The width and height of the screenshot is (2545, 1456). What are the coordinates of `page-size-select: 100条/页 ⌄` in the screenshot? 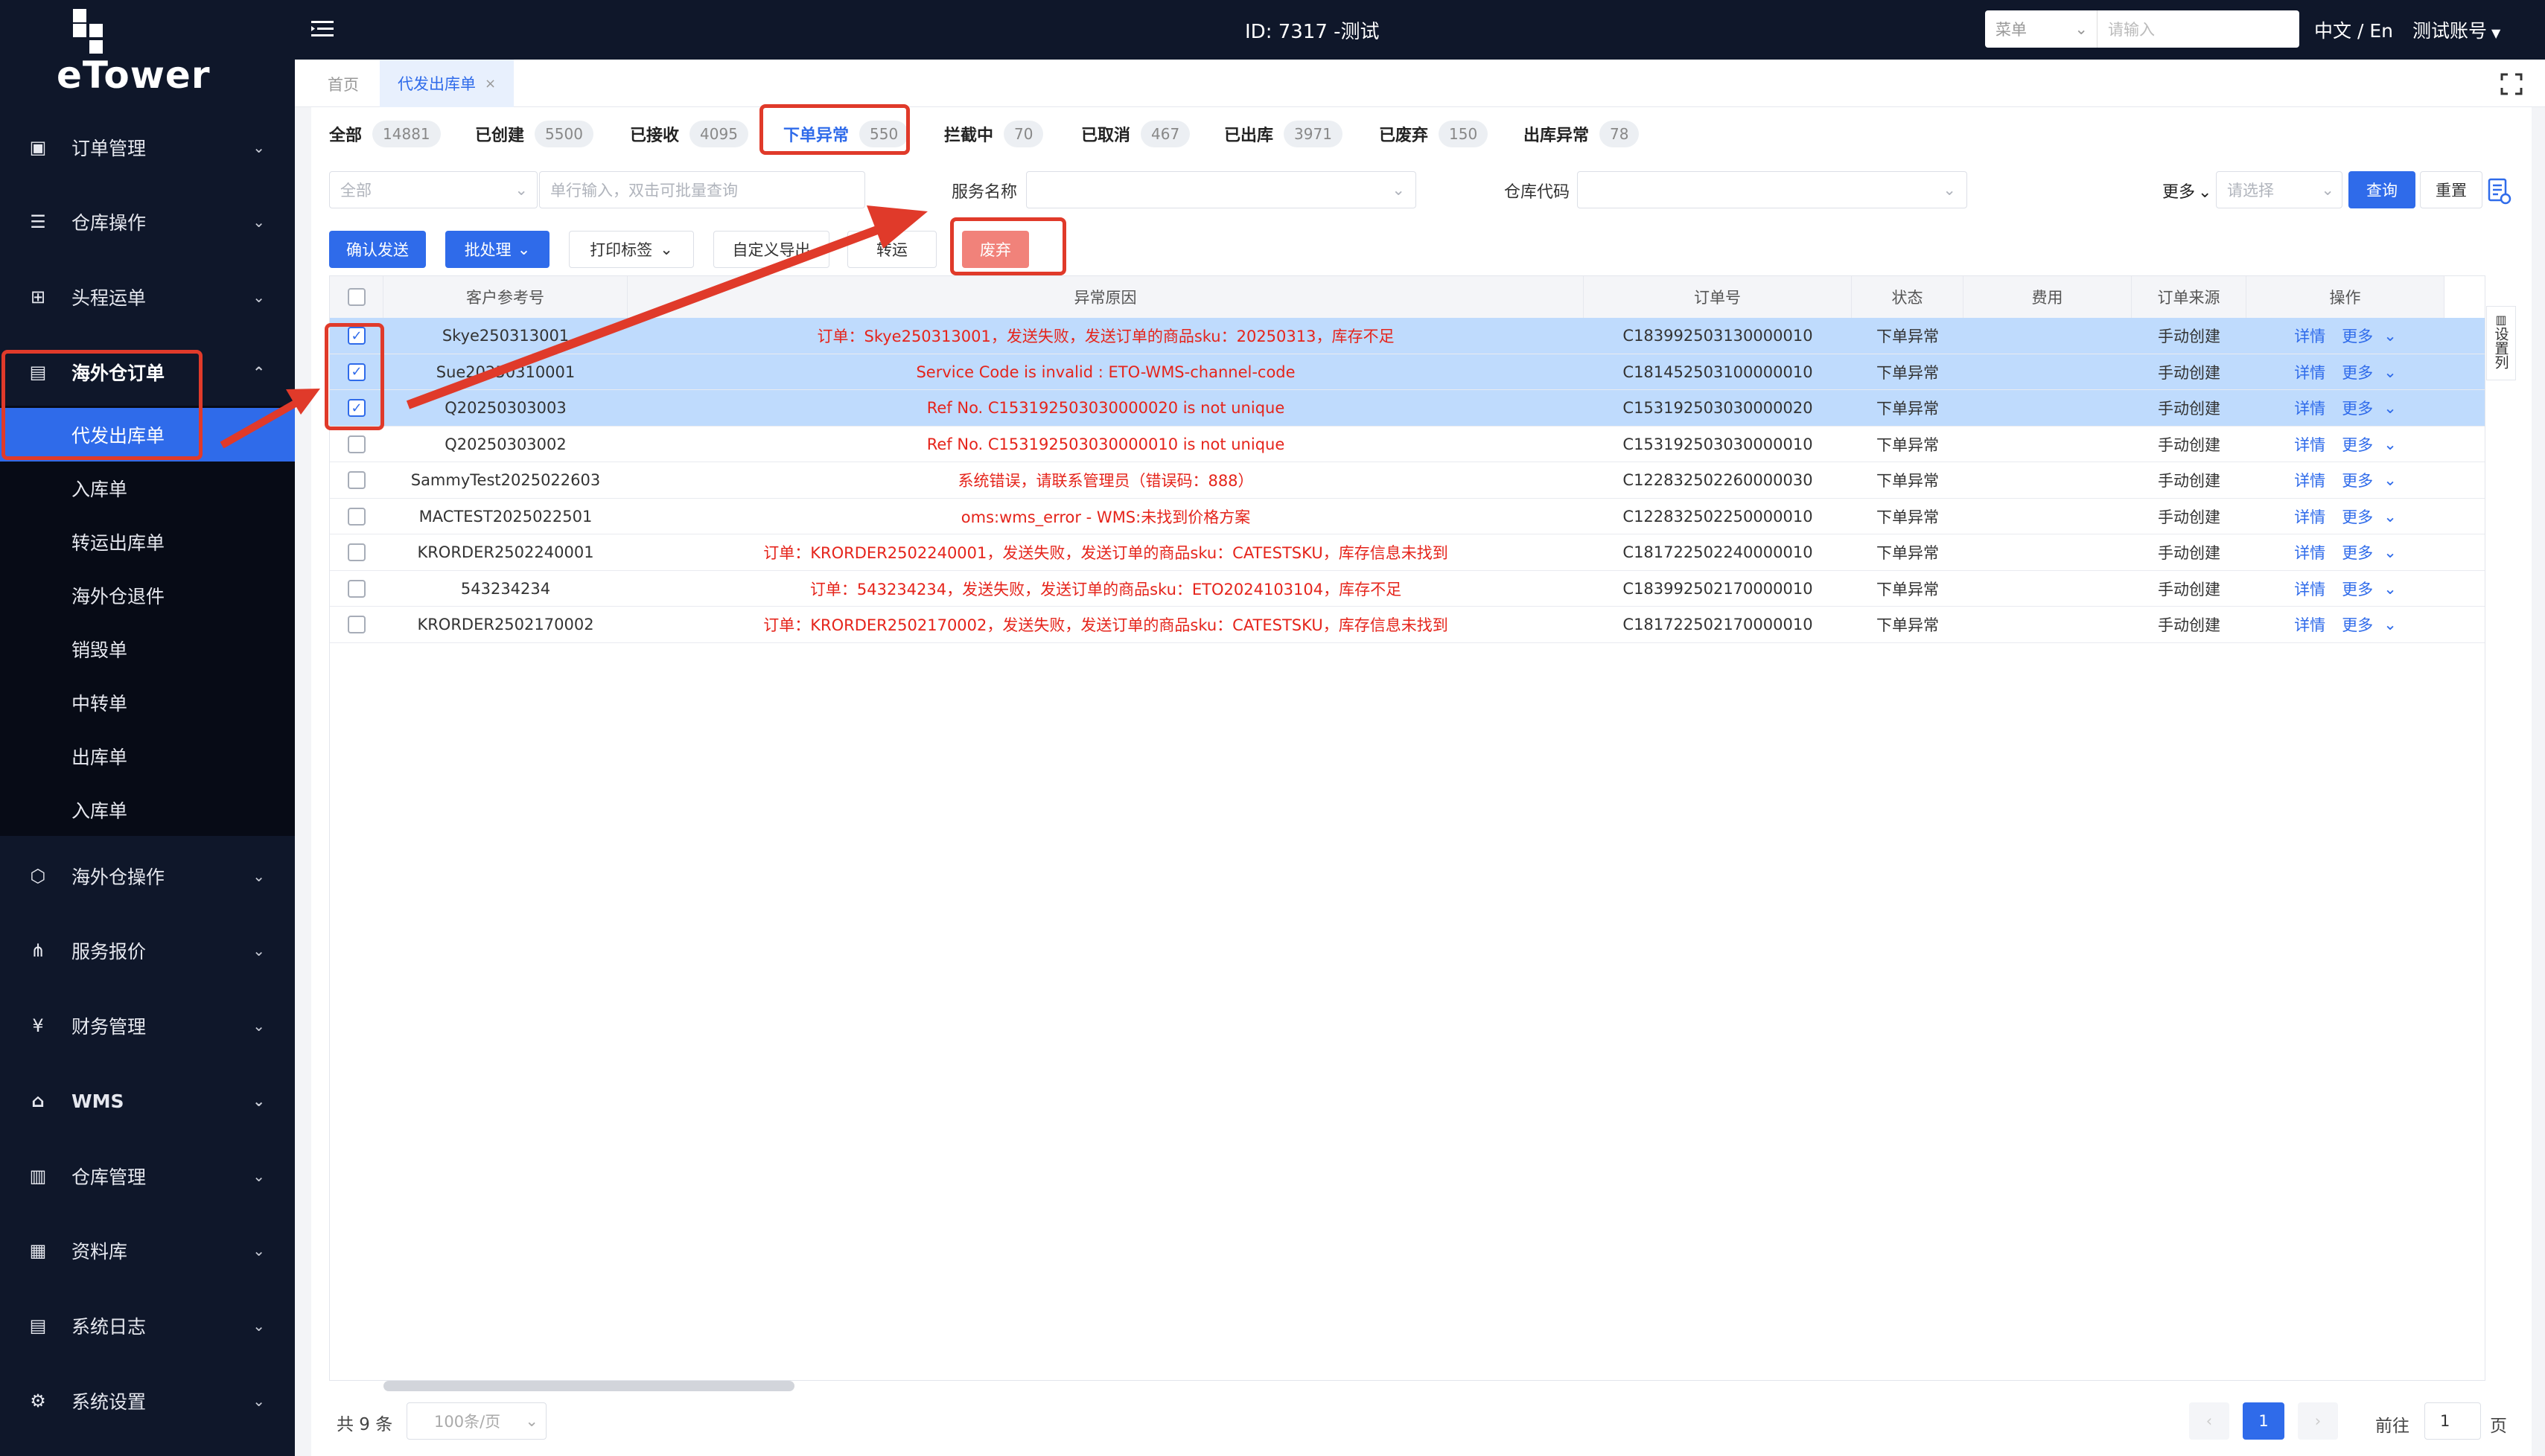 It's located at (477, 1421).